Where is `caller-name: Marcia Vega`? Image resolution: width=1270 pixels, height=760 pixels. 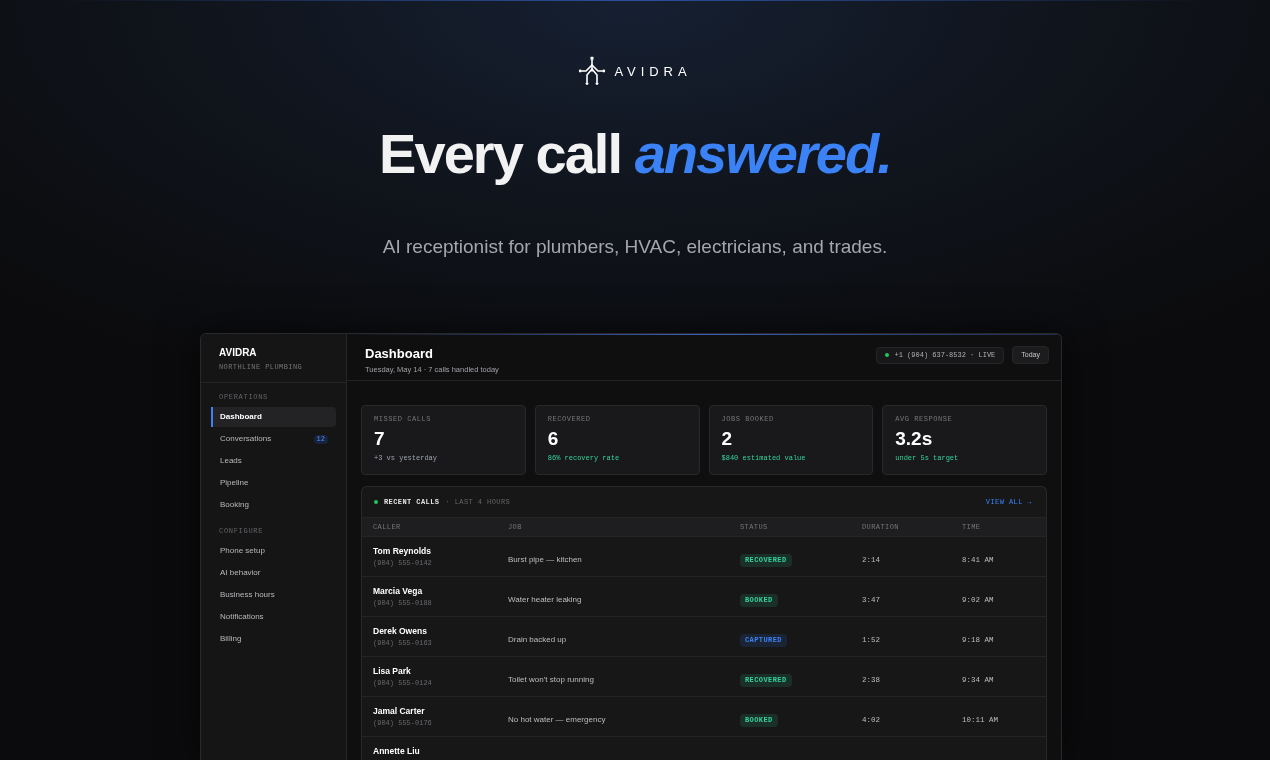 caller-name: Marcia Vega is located at coordinates (398, 591).